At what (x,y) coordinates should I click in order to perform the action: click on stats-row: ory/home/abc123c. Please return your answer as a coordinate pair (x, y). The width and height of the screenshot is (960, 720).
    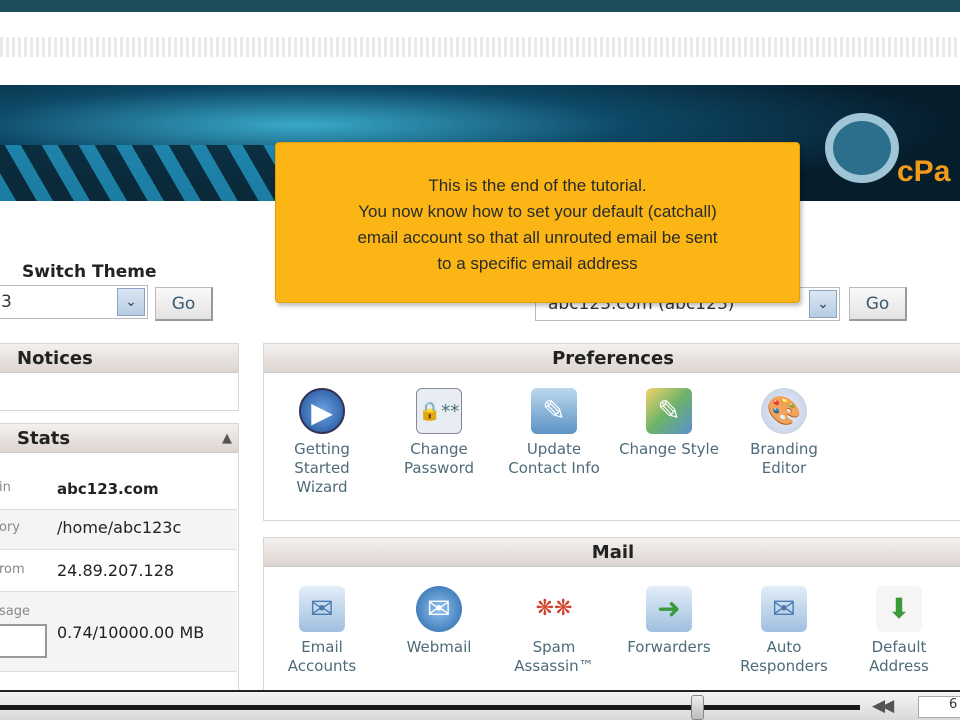
    Looking at the image, I should click on (118, 530).